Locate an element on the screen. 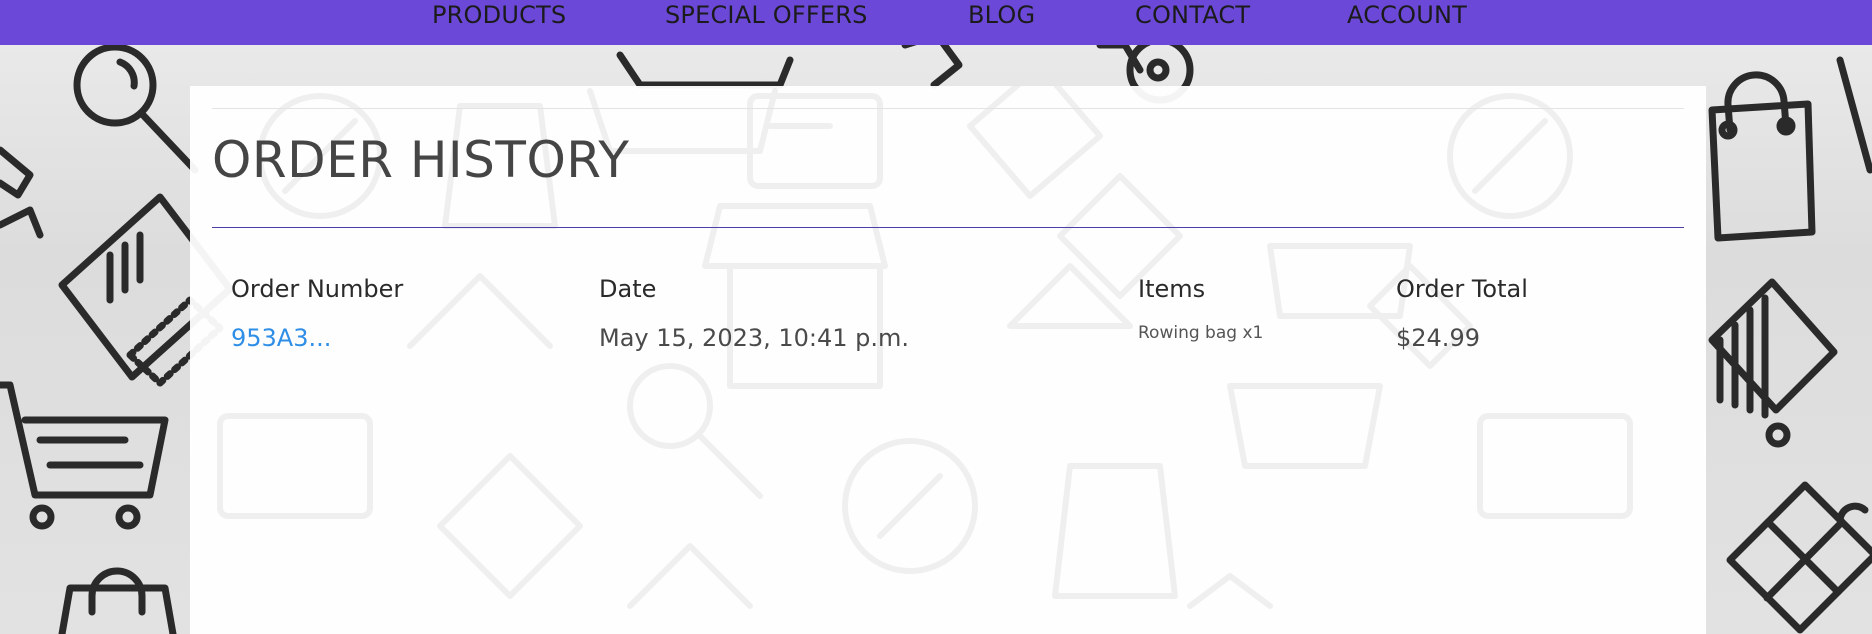  nav-item-blog: BLOG is located at coordinates (1001, 15).